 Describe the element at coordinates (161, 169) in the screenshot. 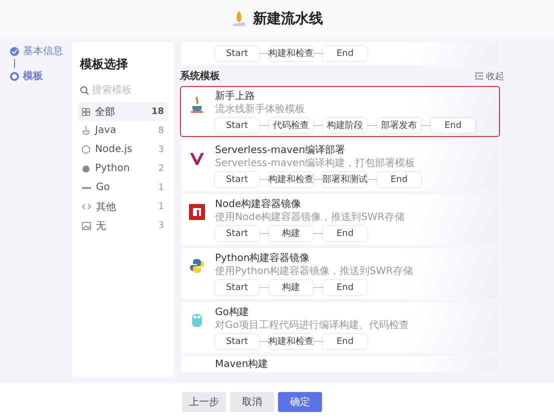

I see `category-count: 2` at that location.